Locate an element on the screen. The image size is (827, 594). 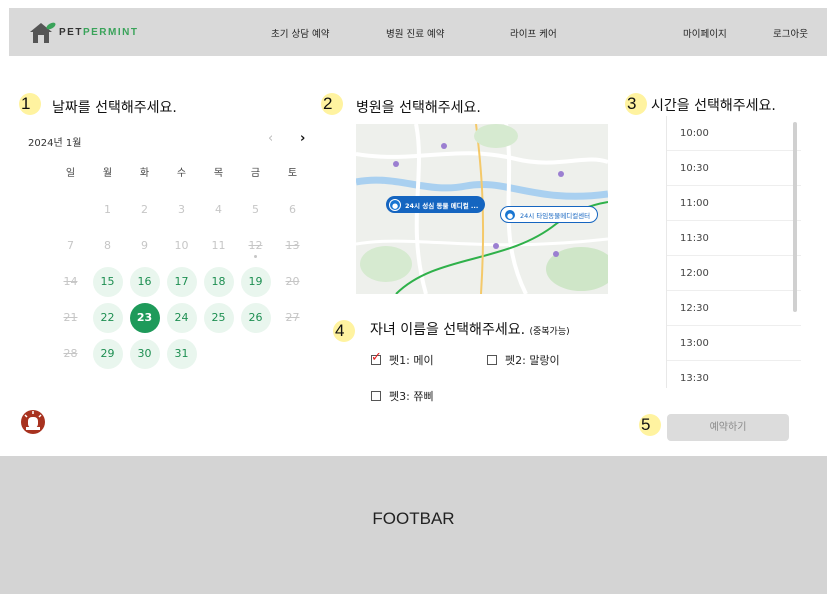
calendar-day-number: 4 is located at coordinates (218, 209).